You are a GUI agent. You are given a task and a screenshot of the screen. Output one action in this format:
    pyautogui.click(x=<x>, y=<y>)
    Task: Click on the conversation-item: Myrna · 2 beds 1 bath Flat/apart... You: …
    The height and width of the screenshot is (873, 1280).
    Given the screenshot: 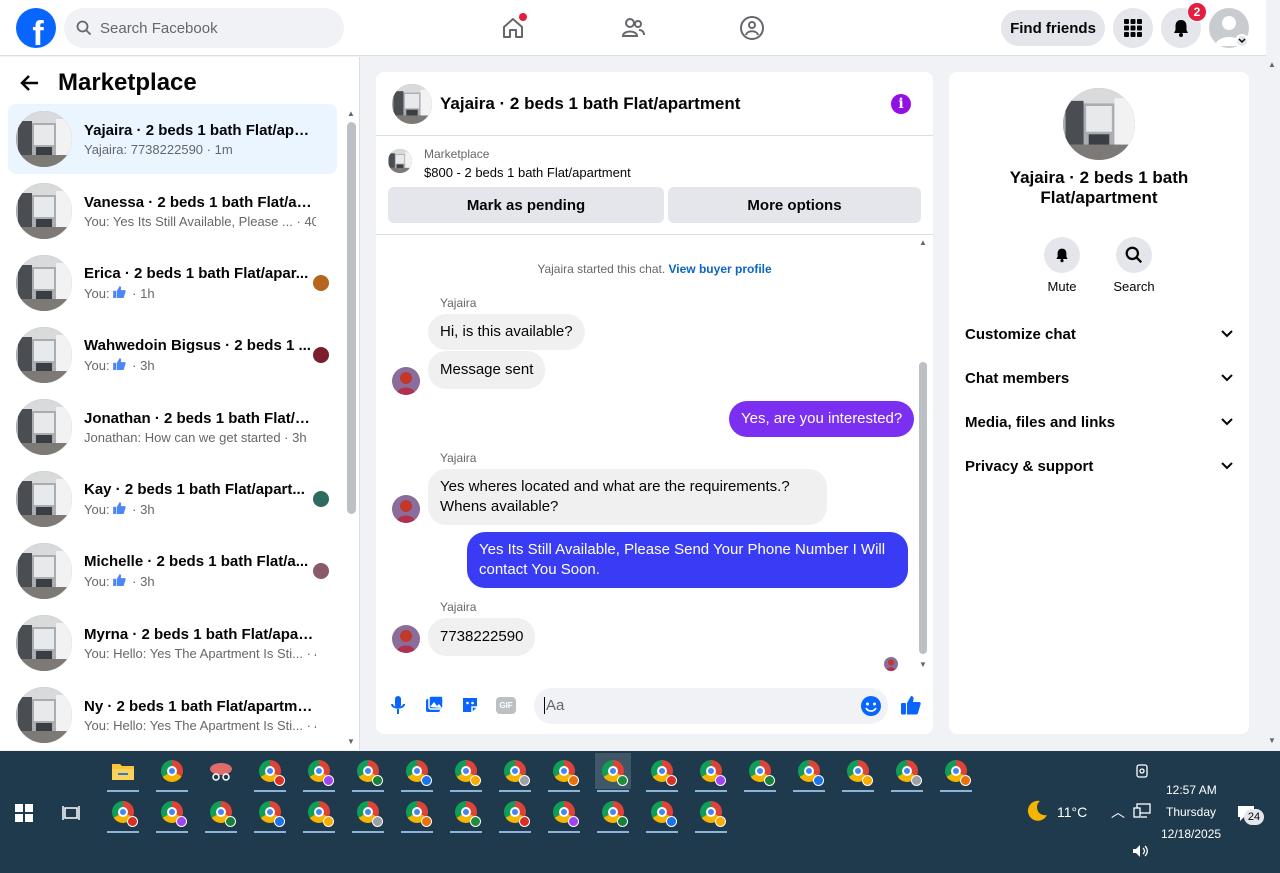 What is the action you would take?
    pyautogui.click(x=172, y=643)
    